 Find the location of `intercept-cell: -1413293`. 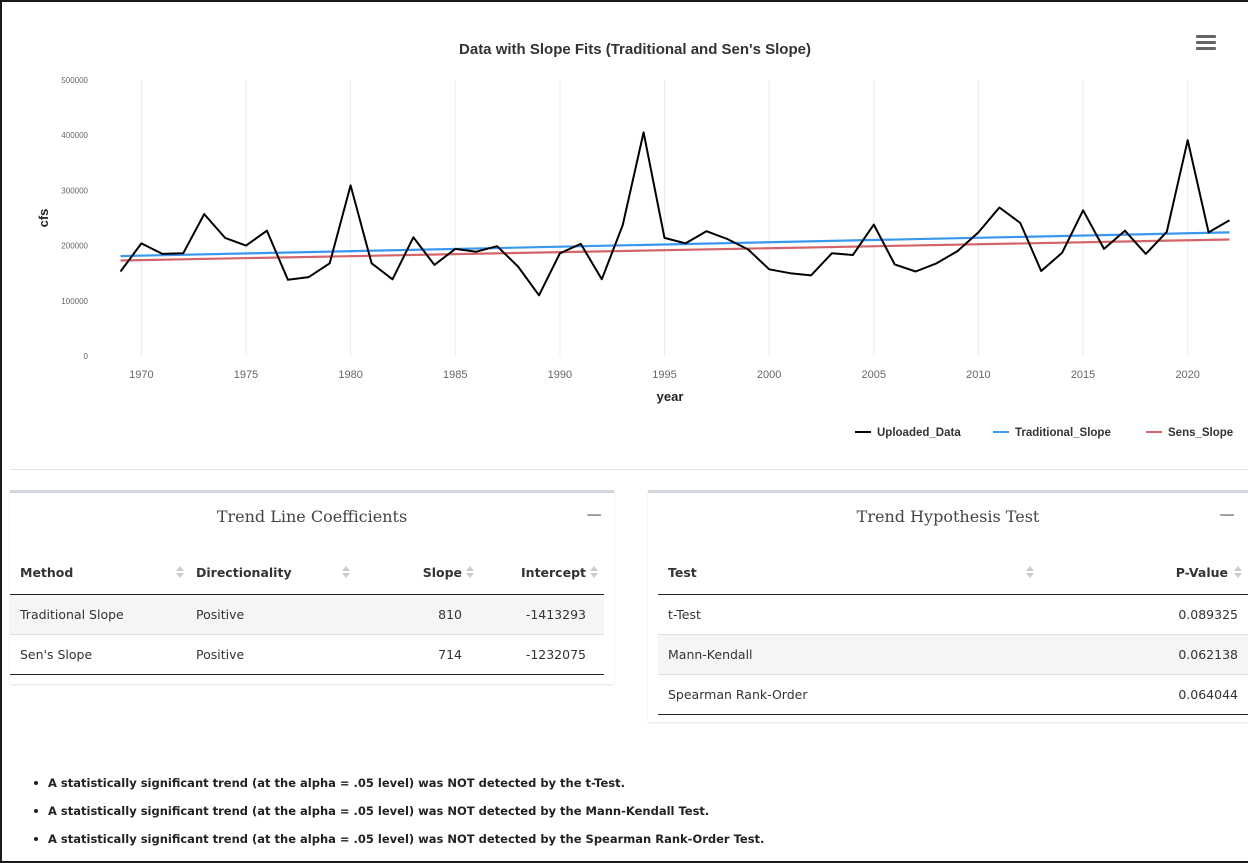

intercept-cell: -1413293 is located at coordinates (546, 613).